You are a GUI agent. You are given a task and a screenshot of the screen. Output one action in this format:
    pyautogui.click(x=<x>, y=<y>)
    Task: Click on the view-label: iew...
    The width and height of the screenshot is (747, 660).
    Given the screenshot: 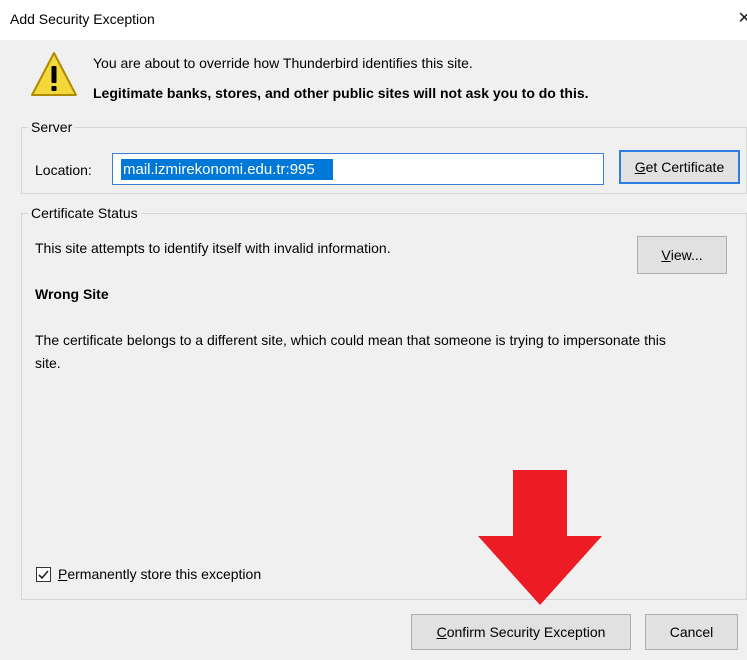 What is the action you would take?
    pyautogui.click(x=686, y=255)
    